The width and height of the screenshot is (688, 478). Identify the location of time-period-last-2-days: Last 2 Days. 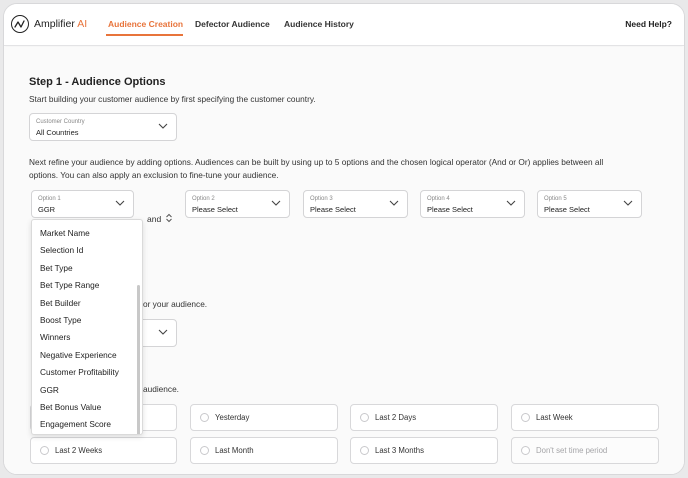
(424, 417).